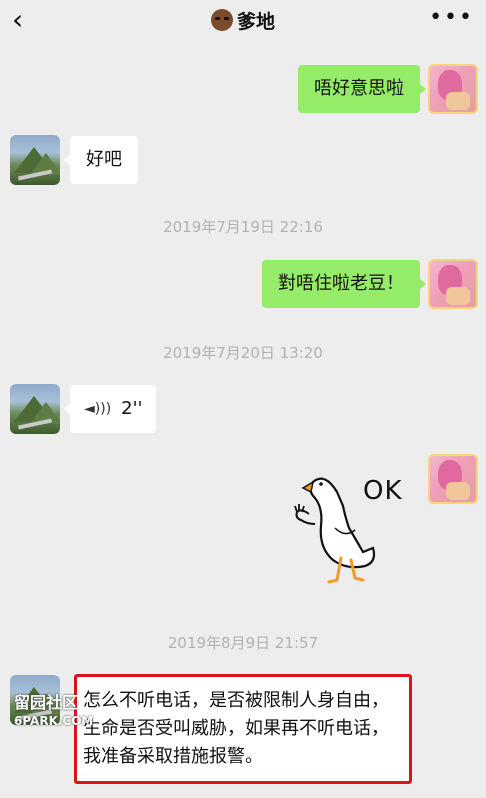  Describe the element at coordinates (221, 20) in the screenshot. I see `face-emoji-icon` at that location.